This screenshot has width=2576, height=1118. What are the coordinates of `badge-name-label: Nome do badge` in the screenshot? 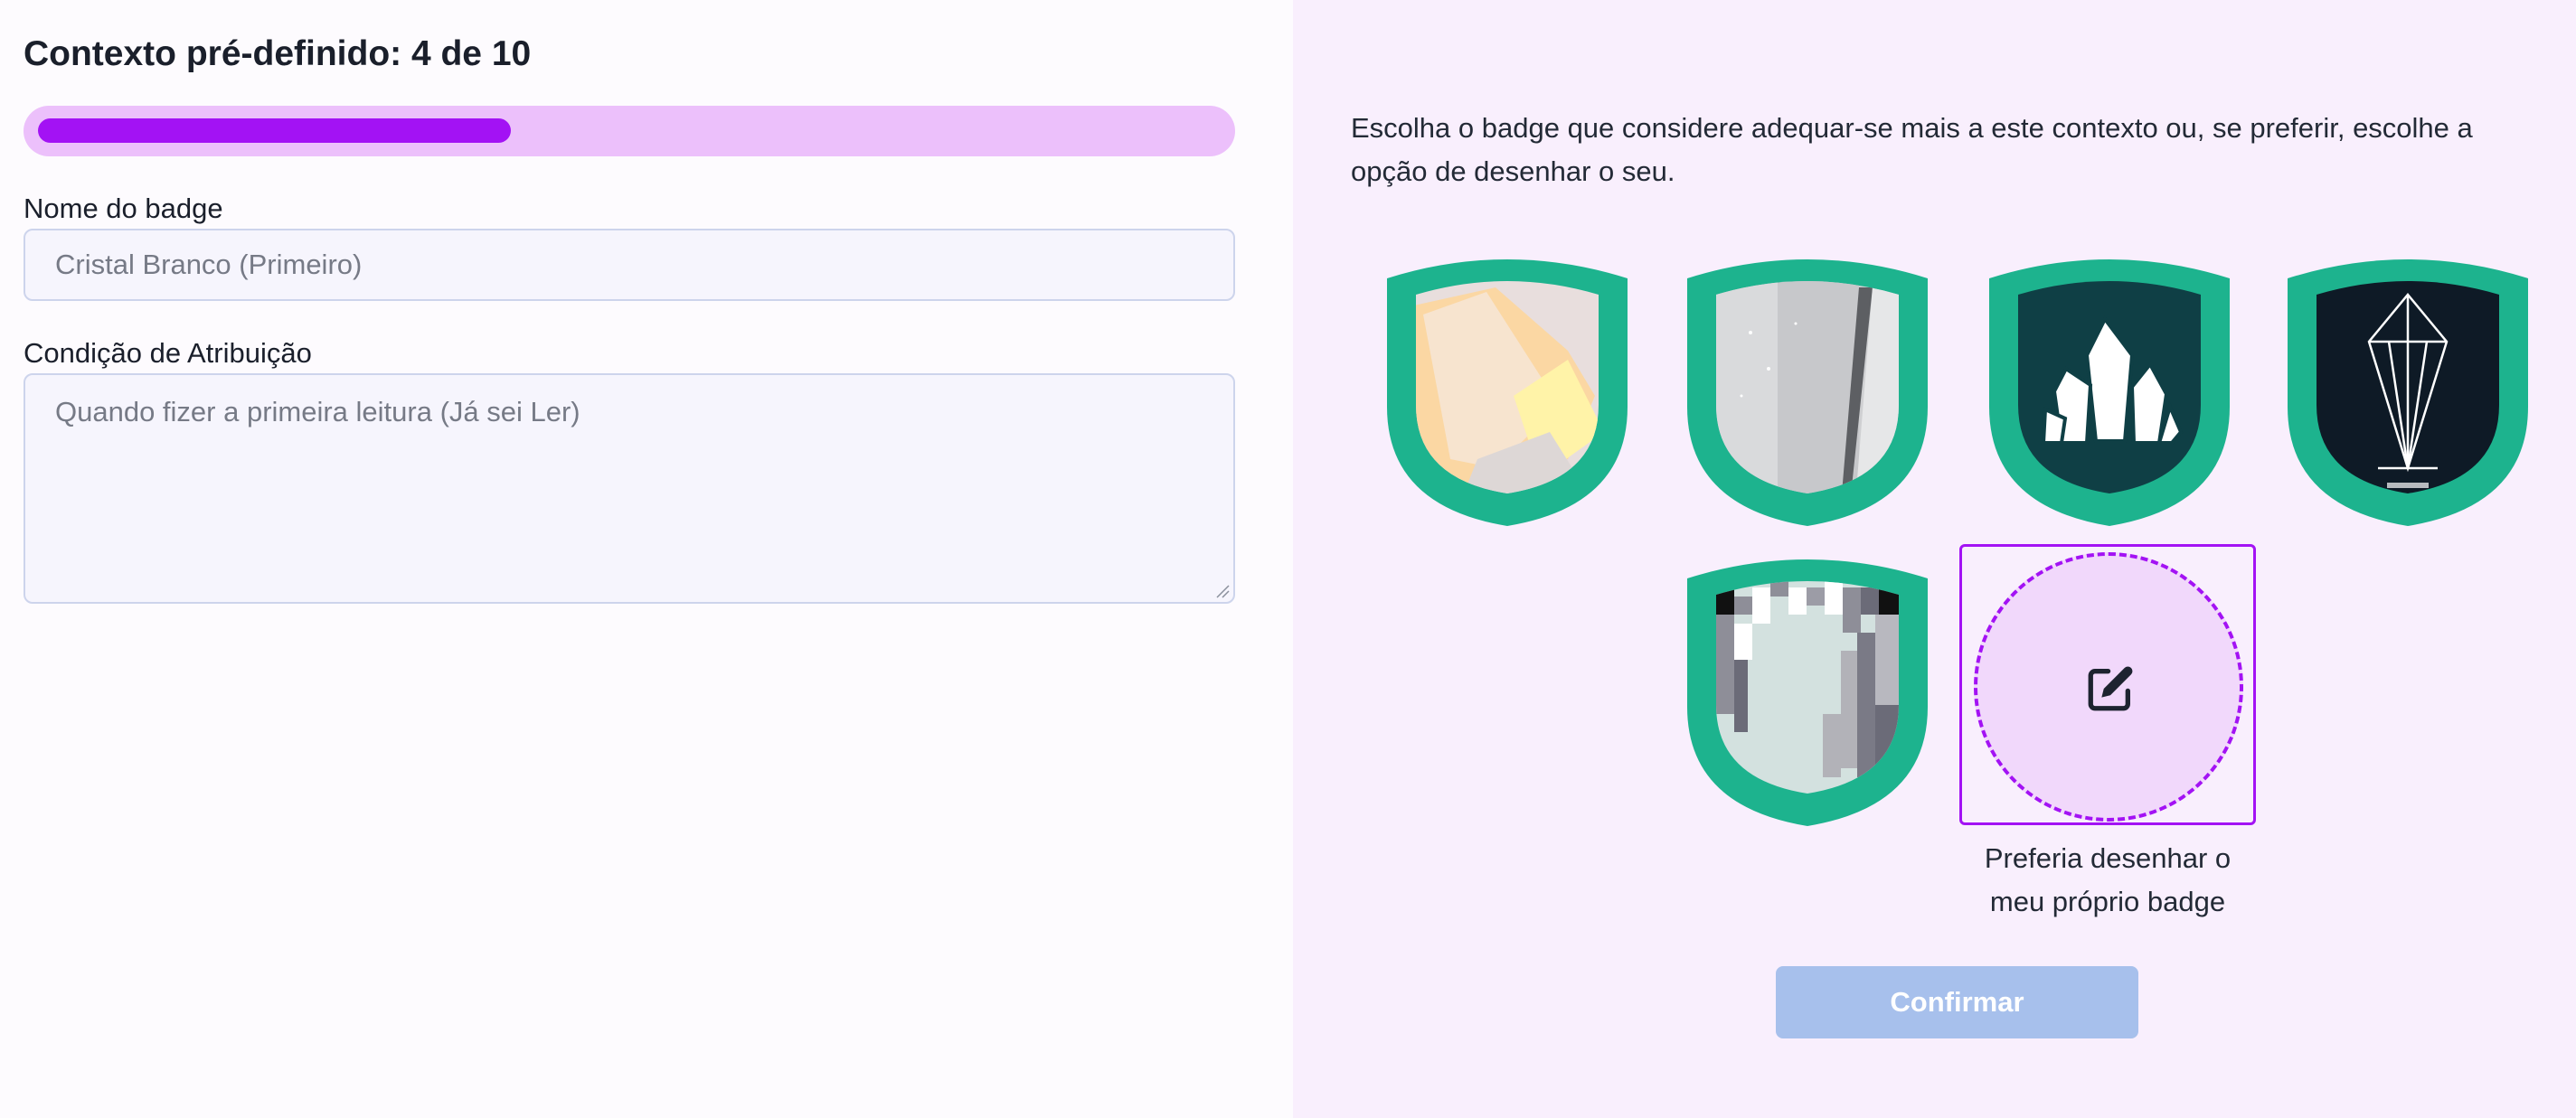 It's located at (124, 208).